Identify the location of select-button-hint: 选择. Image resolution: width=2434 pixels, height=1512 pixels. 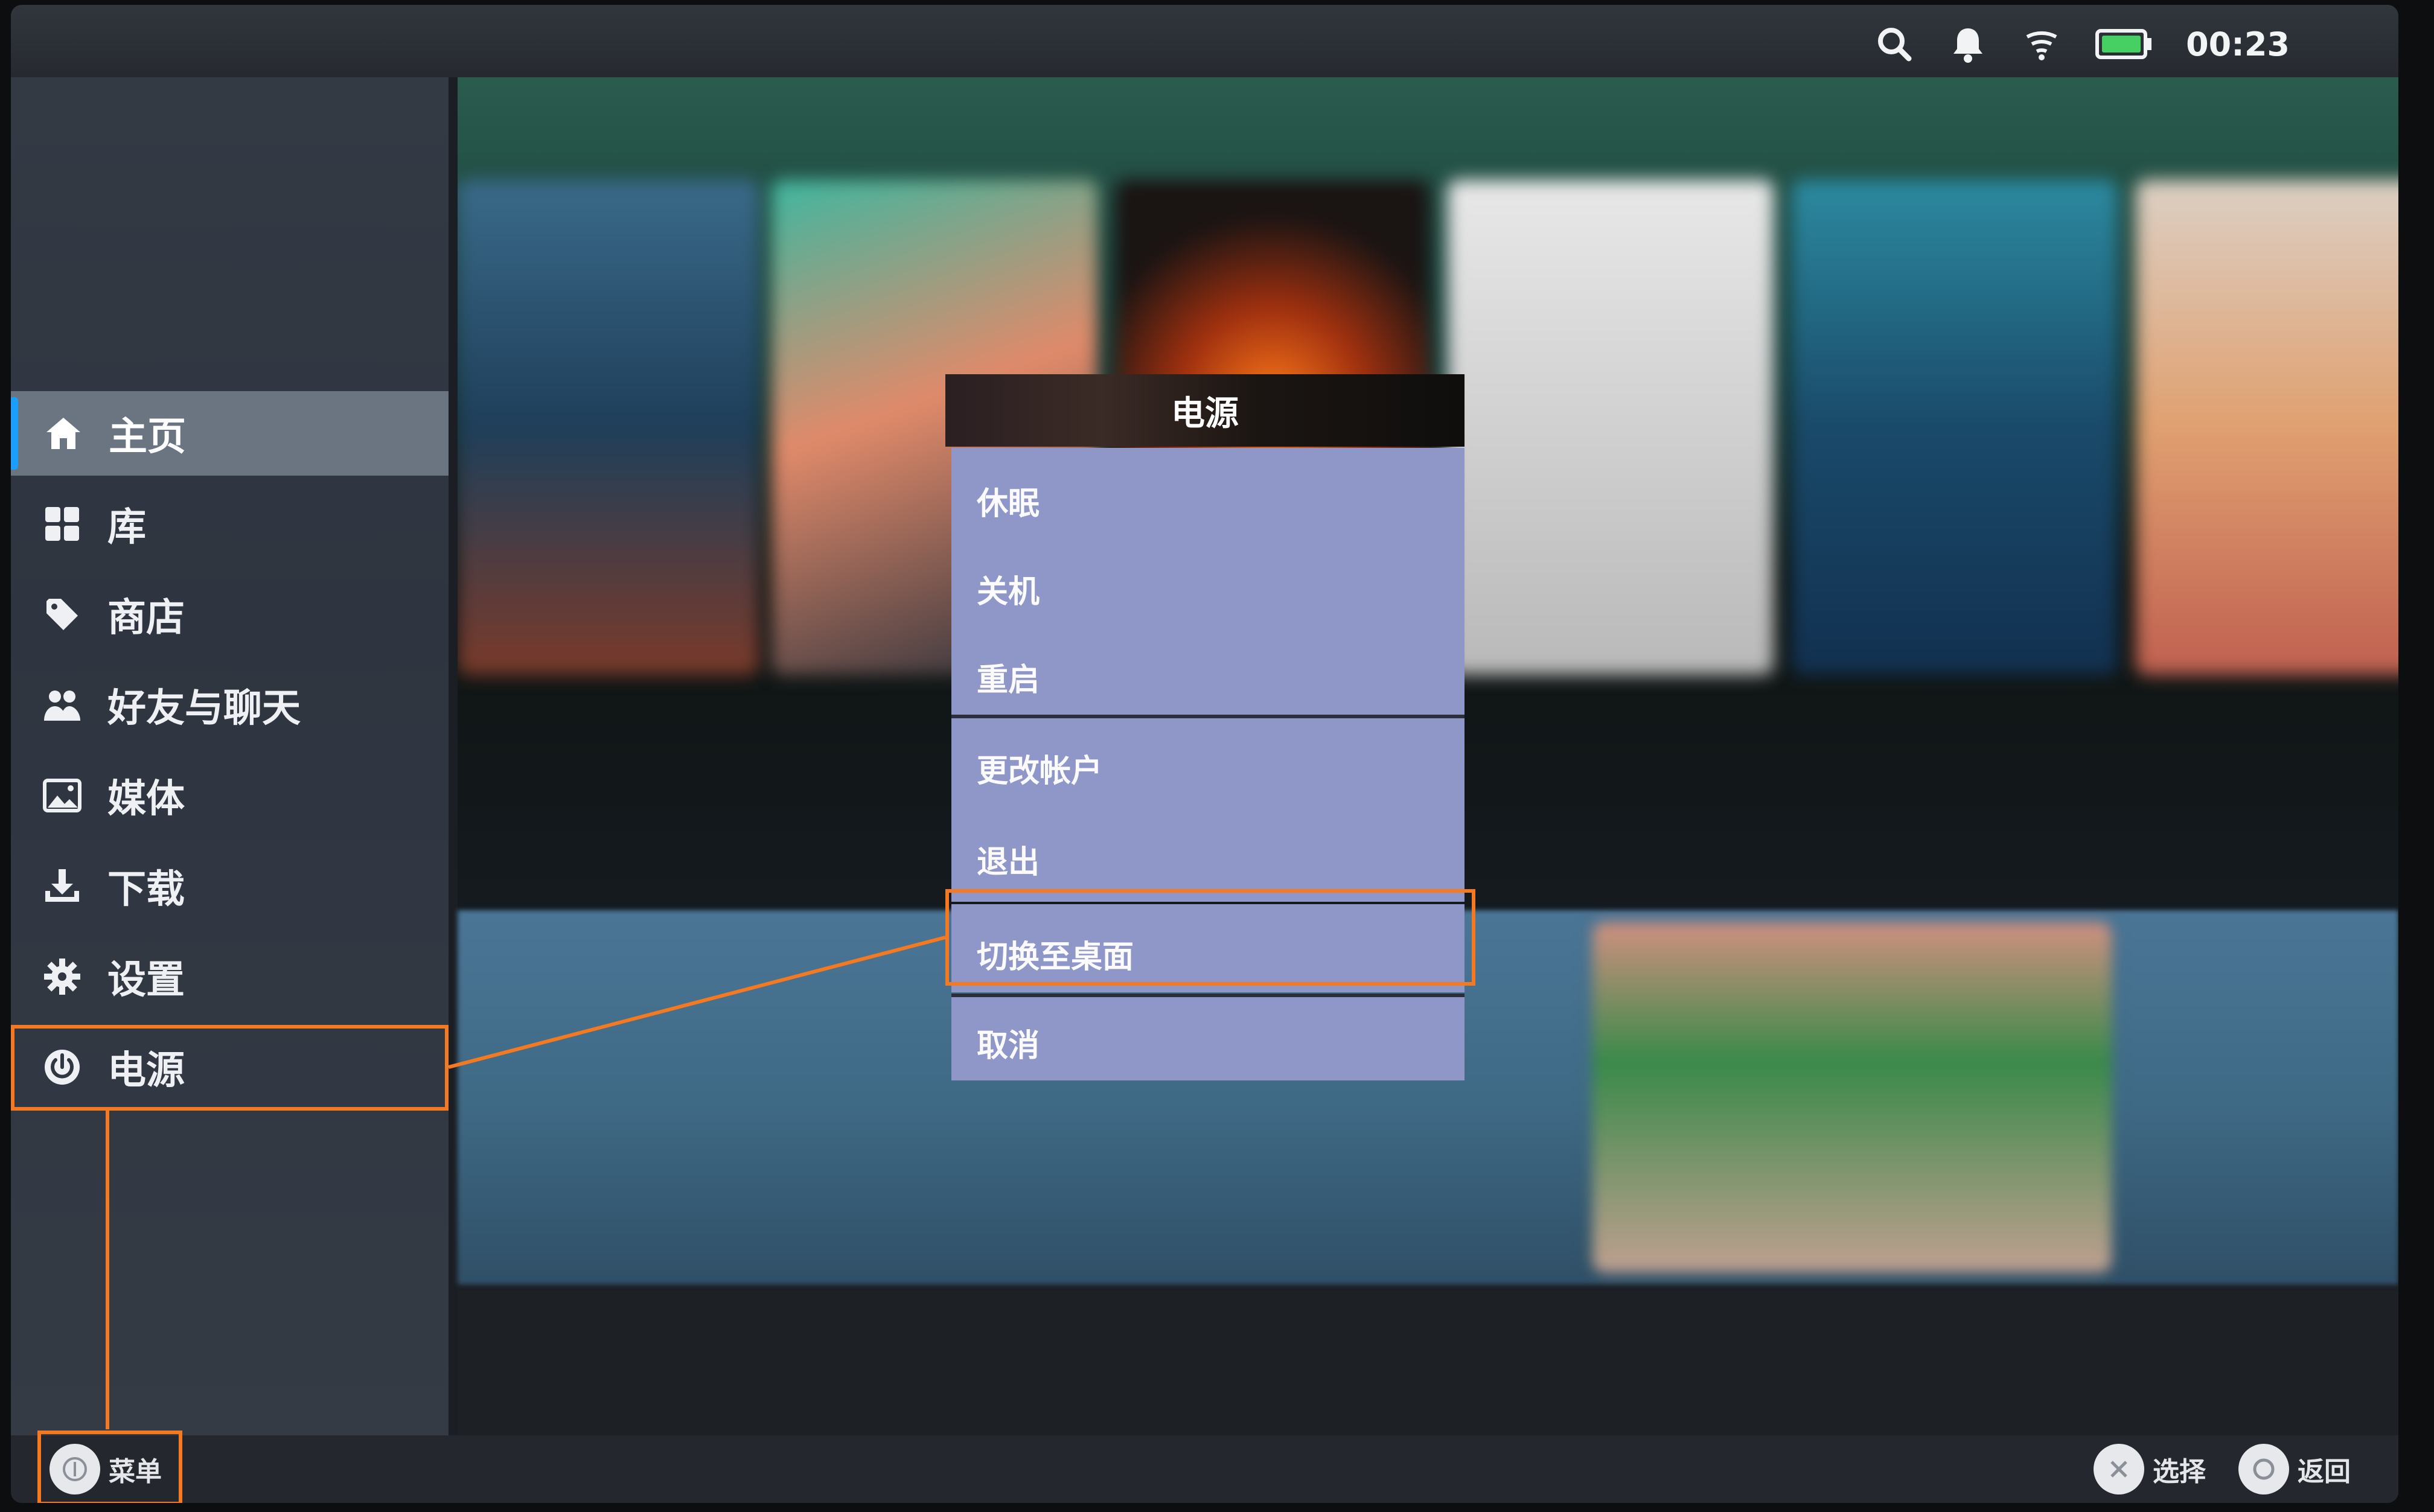
(2150, 1469).